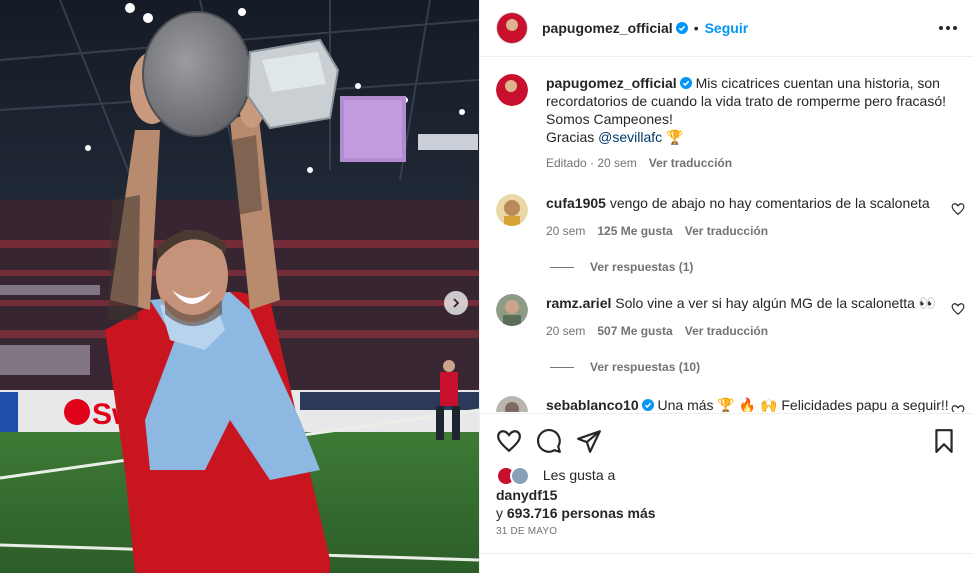 The image size is (973, 573). I want to click on view-replies-button: Ver respuestas (1), so click(761, 267).